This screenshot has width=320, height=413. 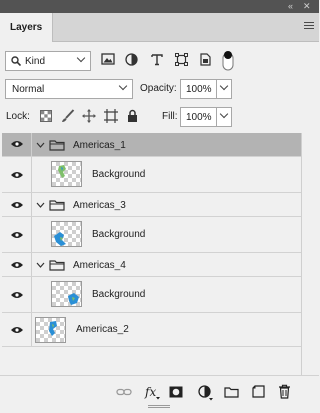 I want to click on panel-menu-icon, so click(x=309, y=26).